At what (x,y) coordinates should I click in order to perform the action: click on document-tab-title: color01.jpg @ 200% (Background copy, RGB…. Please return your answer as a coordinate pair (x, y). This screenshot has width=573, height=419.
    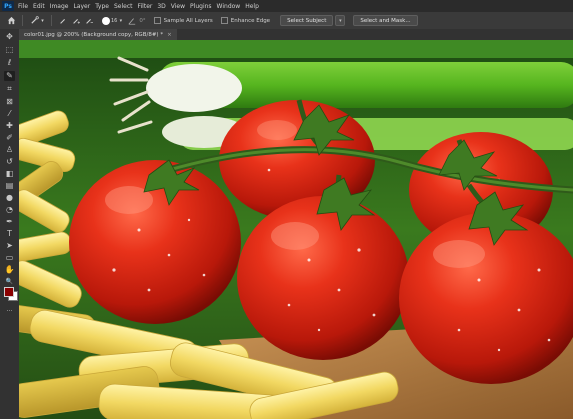
    Looking at the image, I should click on (94, 34).